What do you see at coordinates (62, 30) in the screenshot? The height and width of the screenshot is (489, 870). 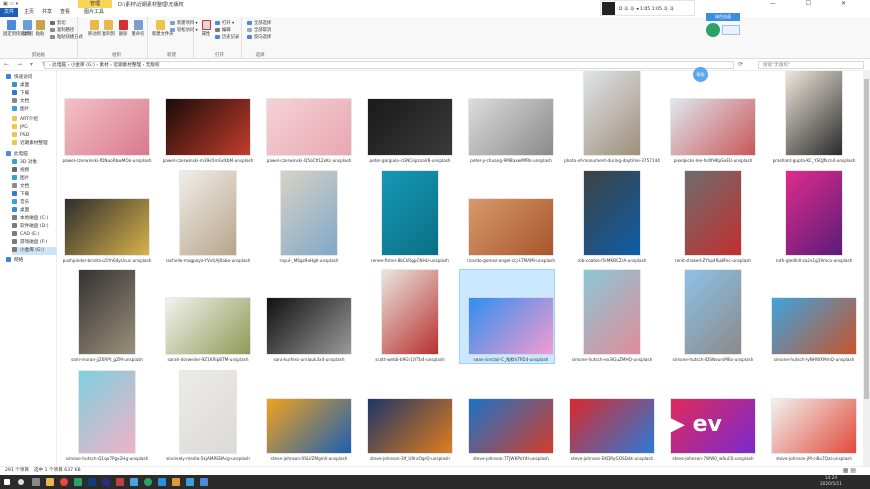 I see `copy-path-button: 复制路径` at bounding box center [62, 30].